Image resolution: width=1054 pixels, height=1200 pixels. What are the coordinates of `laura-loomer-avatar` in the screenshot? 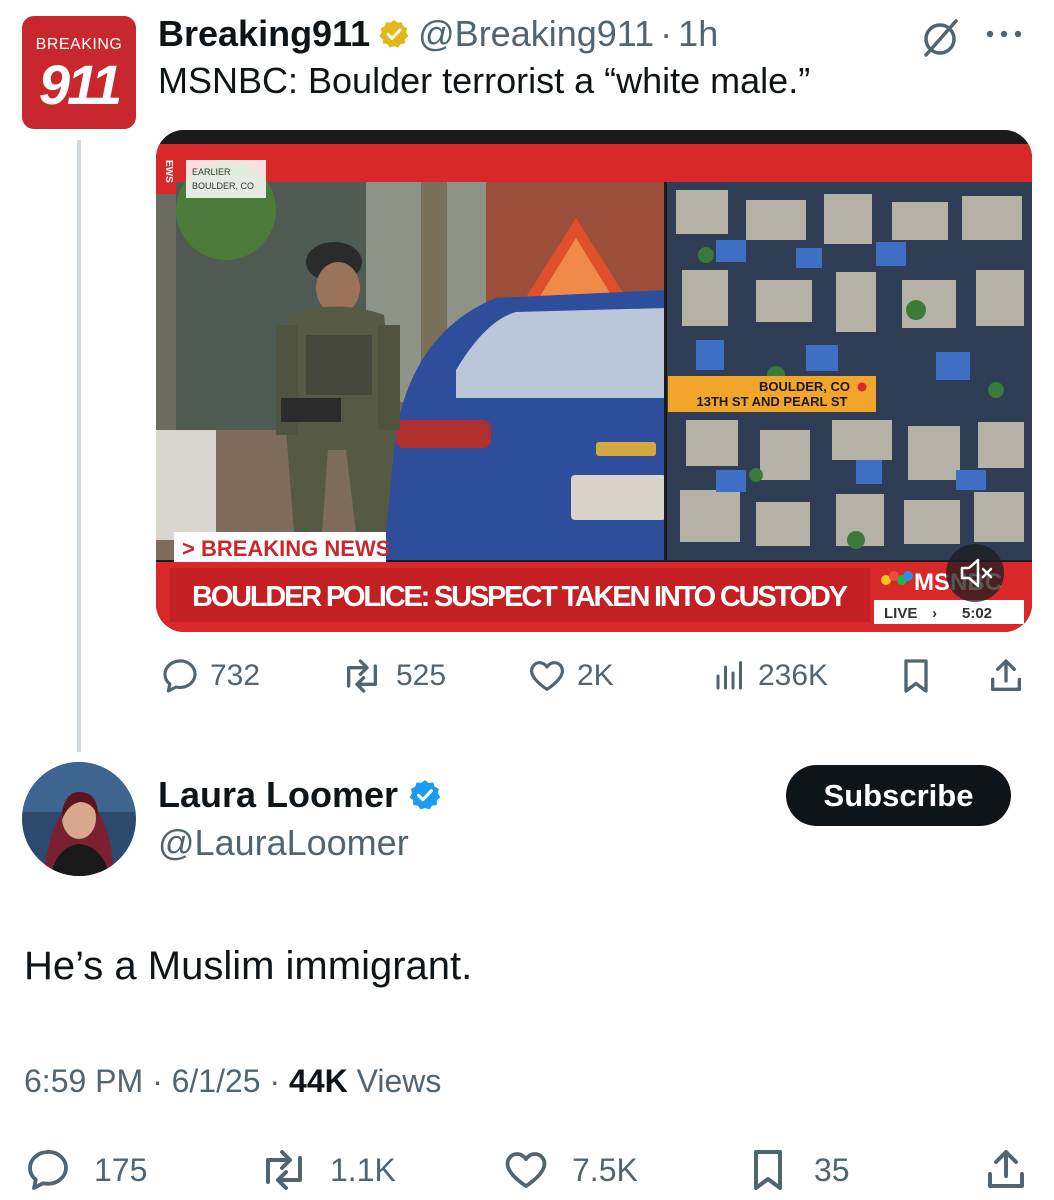 It's located at (79, 819).